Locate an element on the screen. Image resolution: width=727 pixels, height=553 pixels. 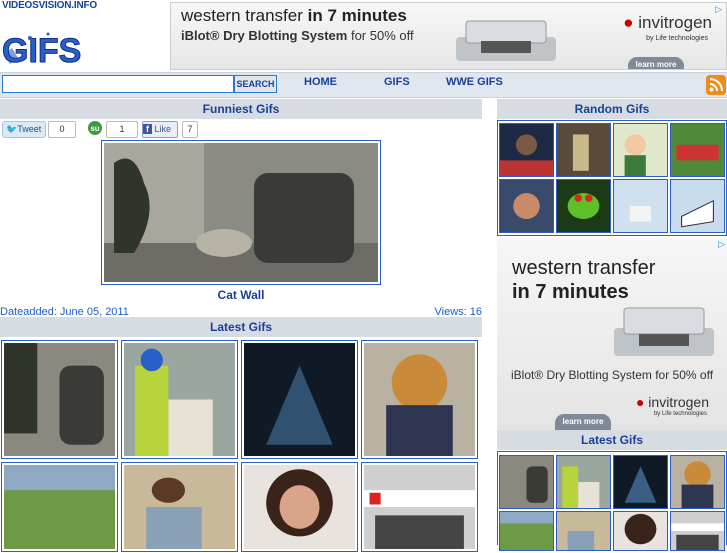
featured-gif-image is located at coordinates (241, 212).